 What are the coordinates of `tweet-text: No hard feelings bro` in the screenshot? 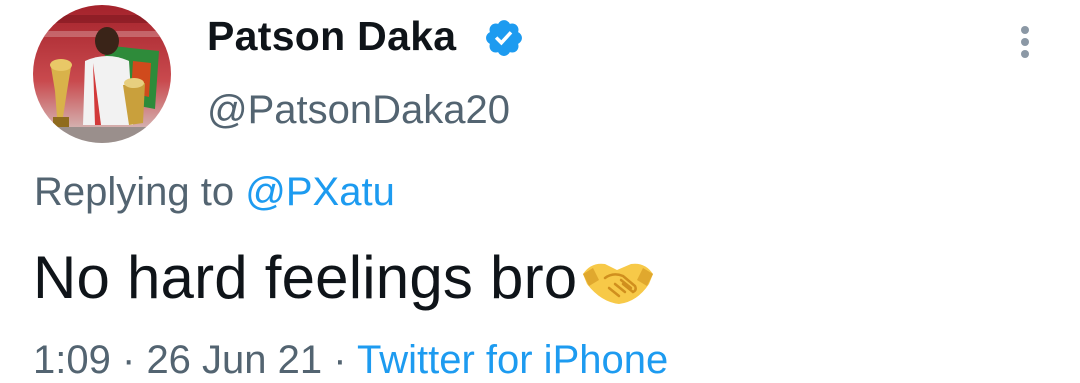 It's located at (305, 277).